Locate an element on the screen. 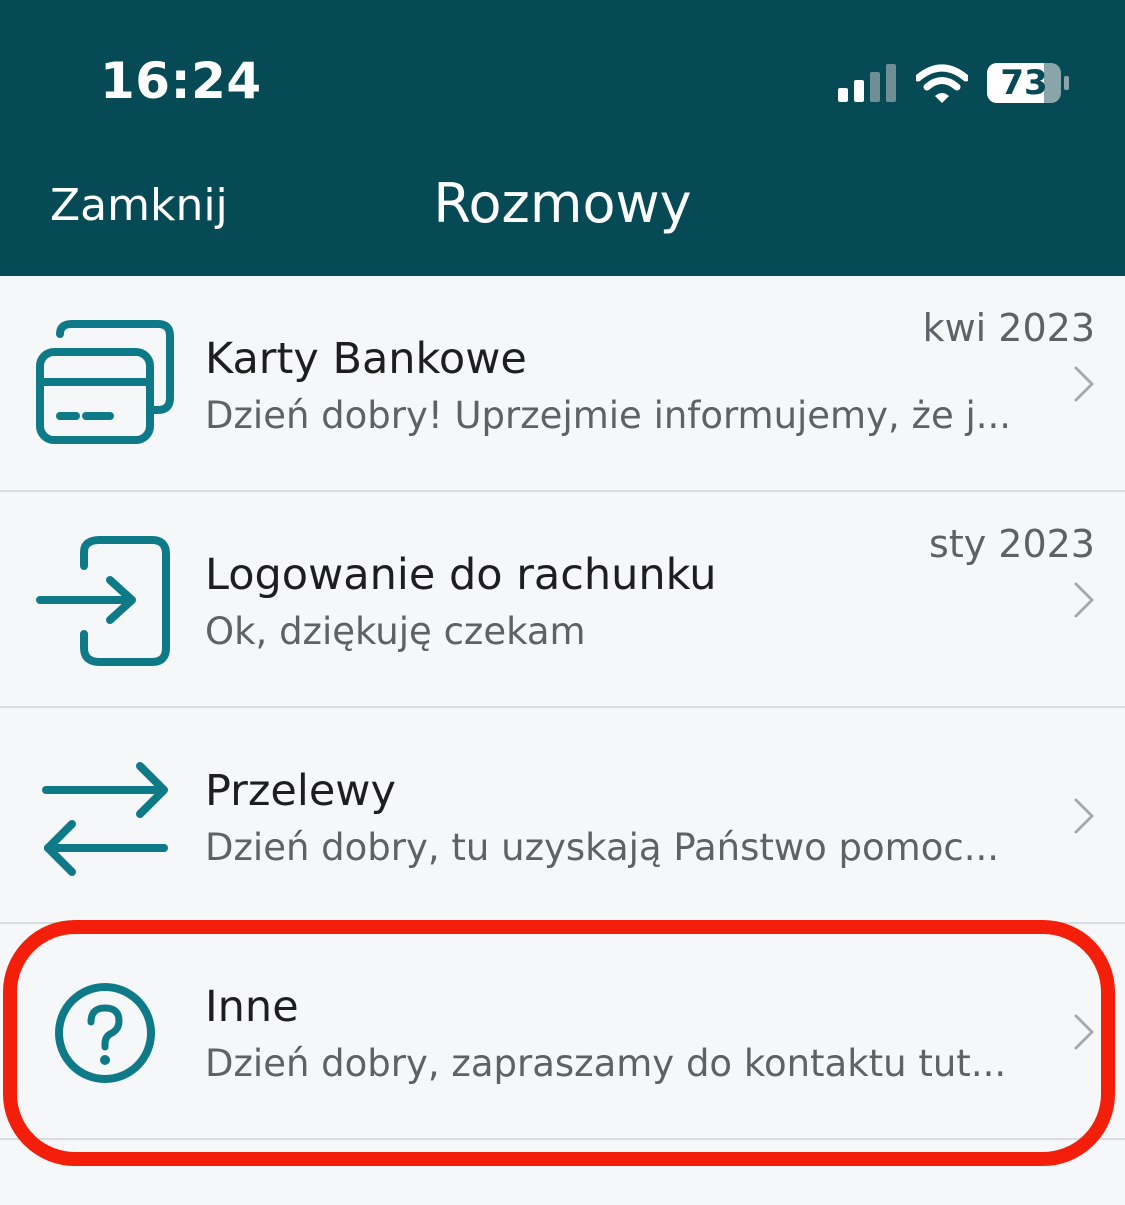 The height and width of the screenshot is (1205, 1125). conversation-date: kwi 2023 is located at coordinates (1008, 328).